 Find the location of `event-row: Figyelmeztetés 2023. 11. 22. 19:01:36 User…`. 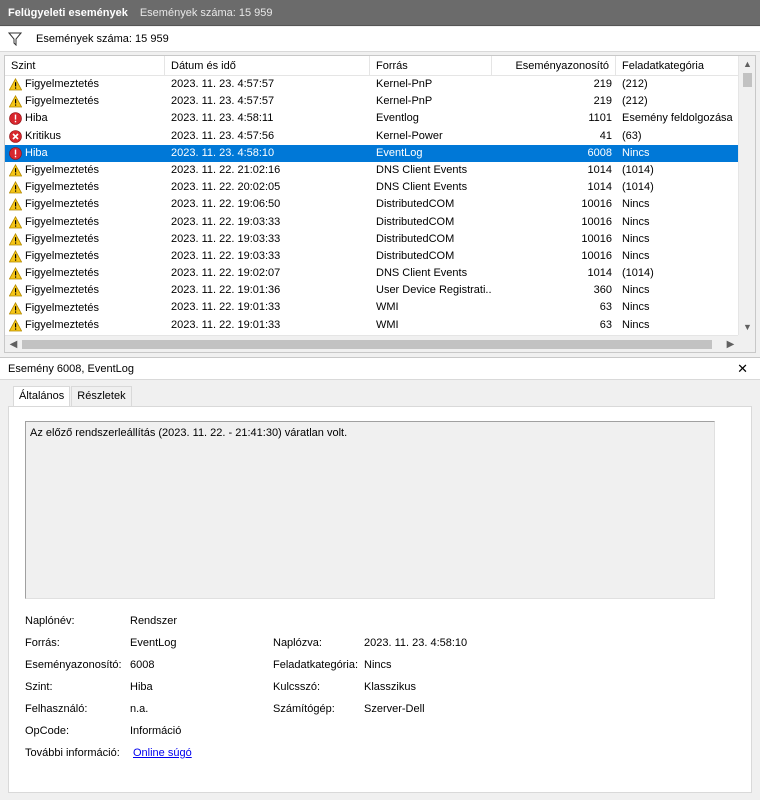

event-row: Figyelmeztetés 2023. 11. 22. 19:01:36 User… is located at coordinates (372, 290).